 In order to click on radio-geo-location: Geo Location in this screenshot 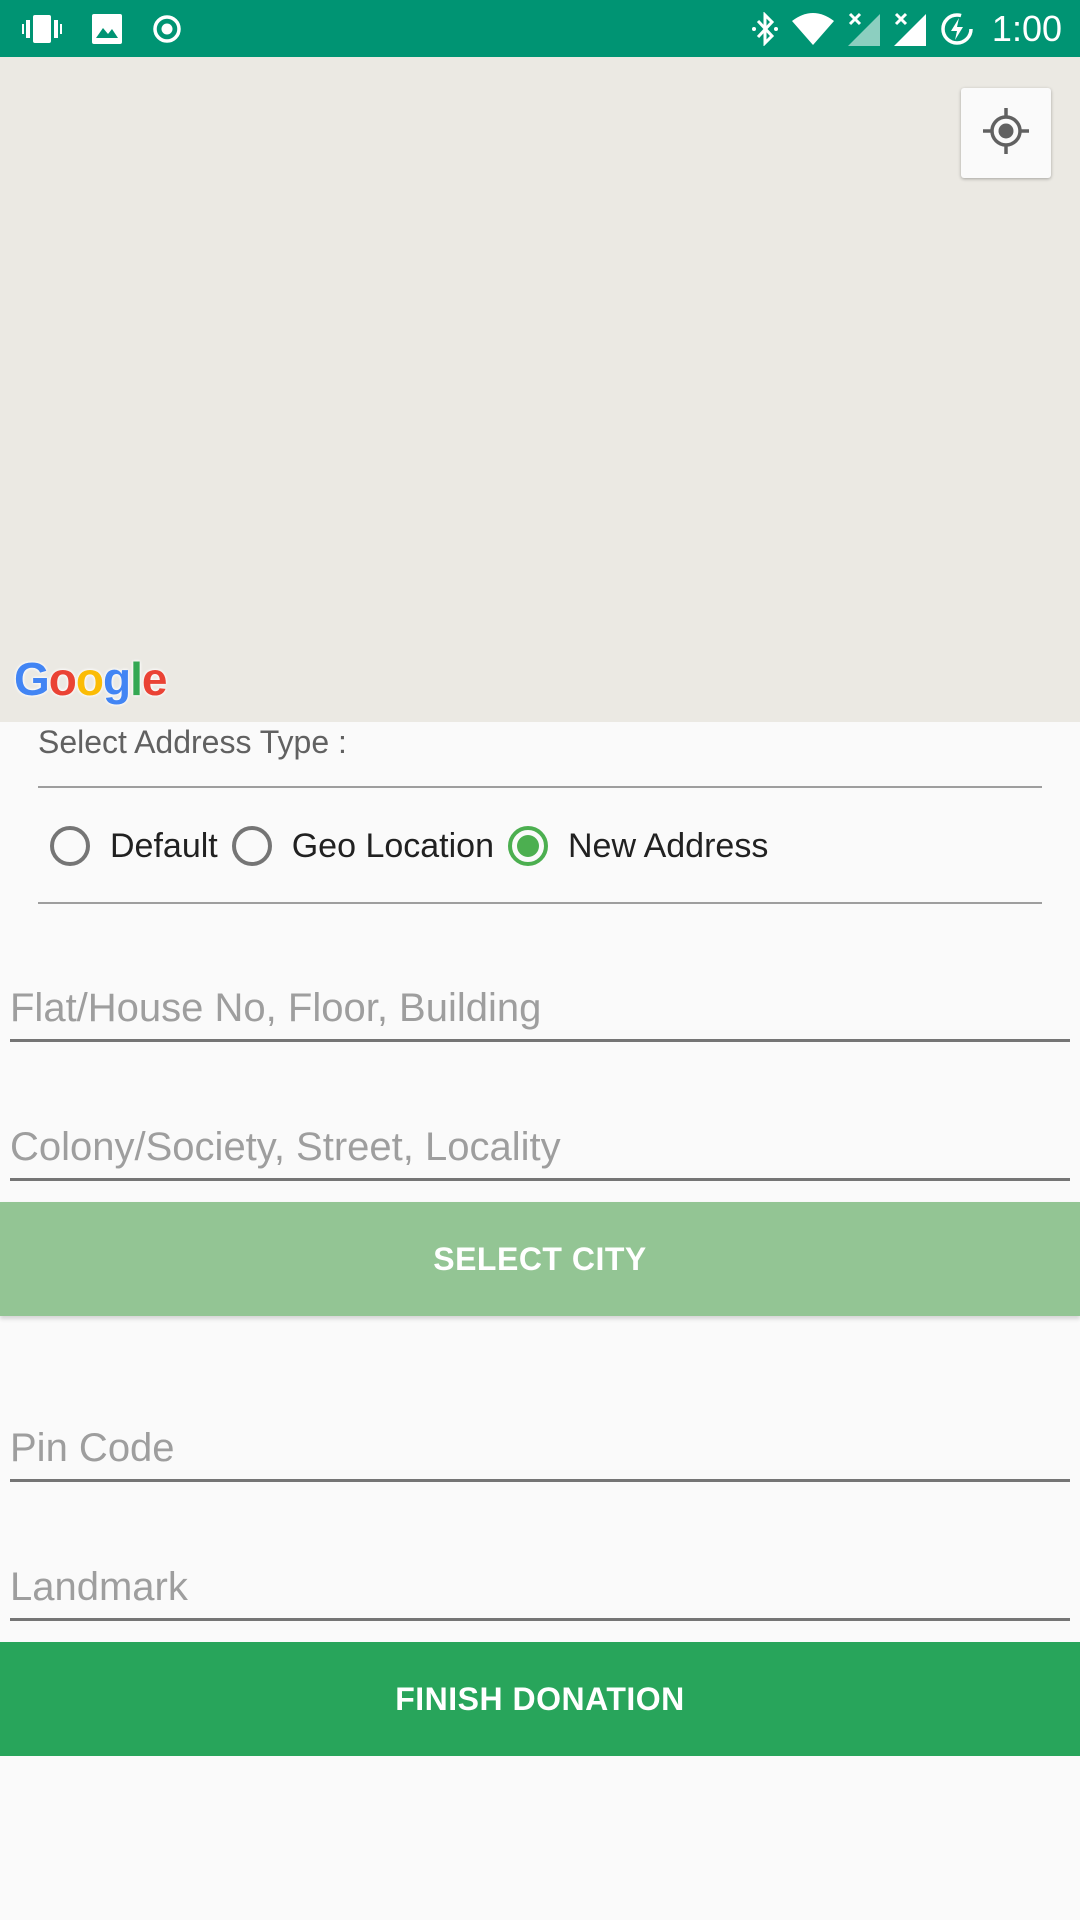, I will do `click(362, 846)`.